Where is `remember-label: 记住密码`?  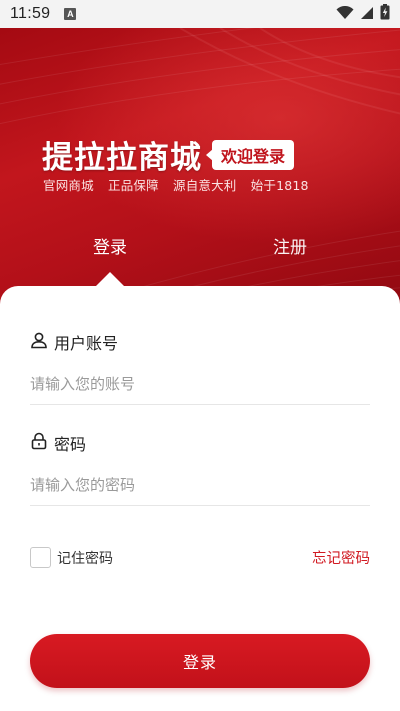
remember-label: 记住密码 is located at coordinates (85, 558).